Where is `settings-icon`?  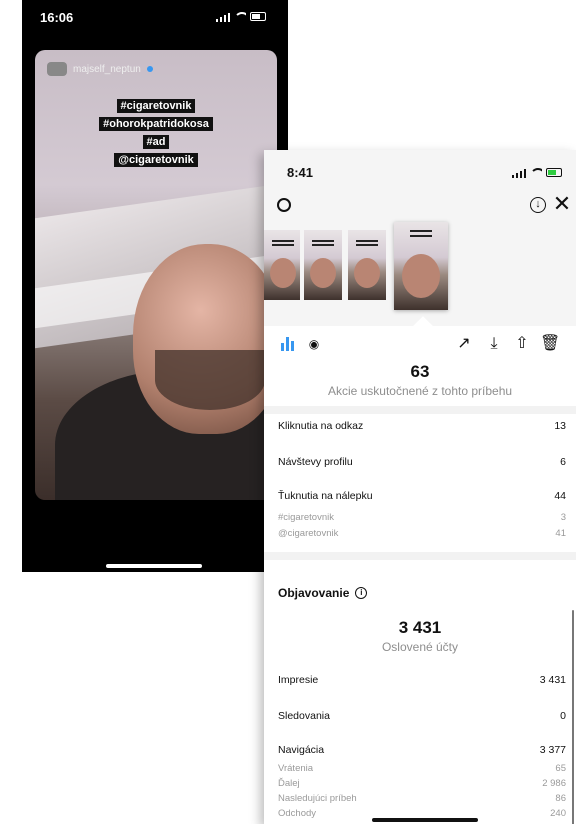 settings-icon is located at coordinates (284, 205).